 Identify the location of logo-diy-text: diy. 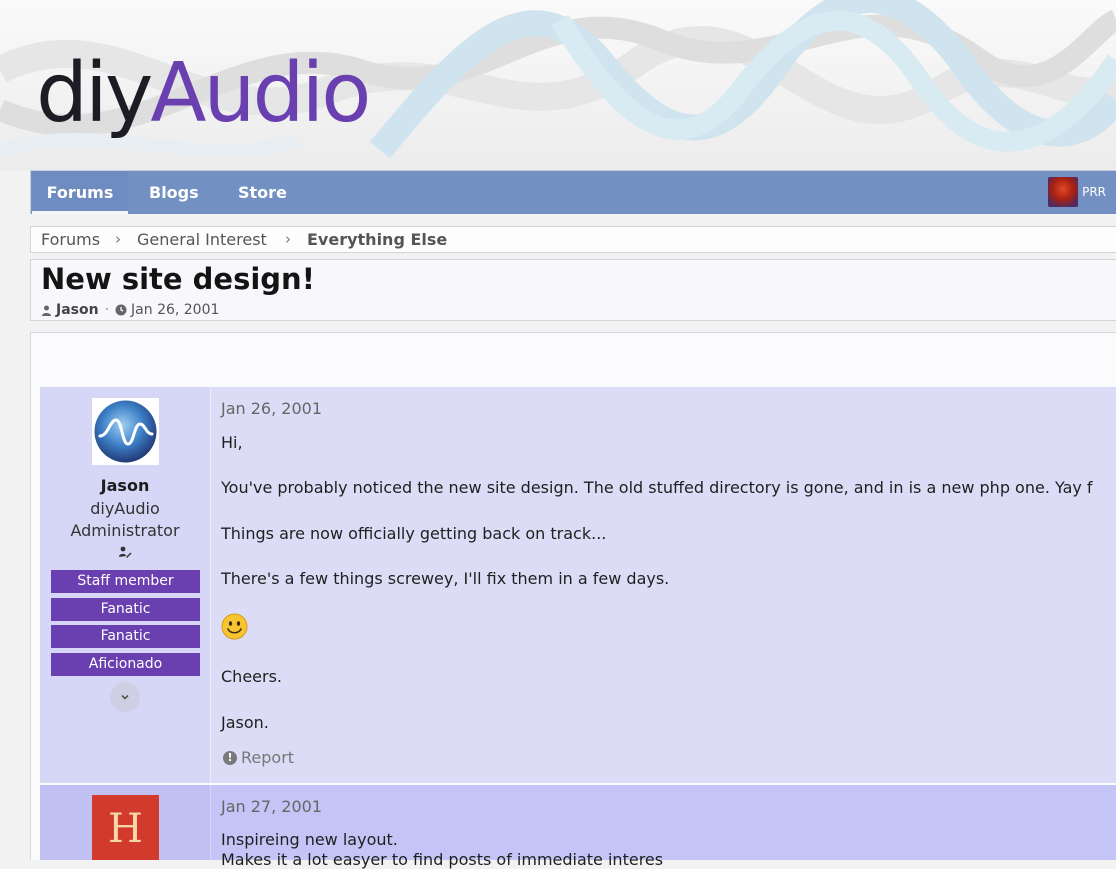
(94, 93).